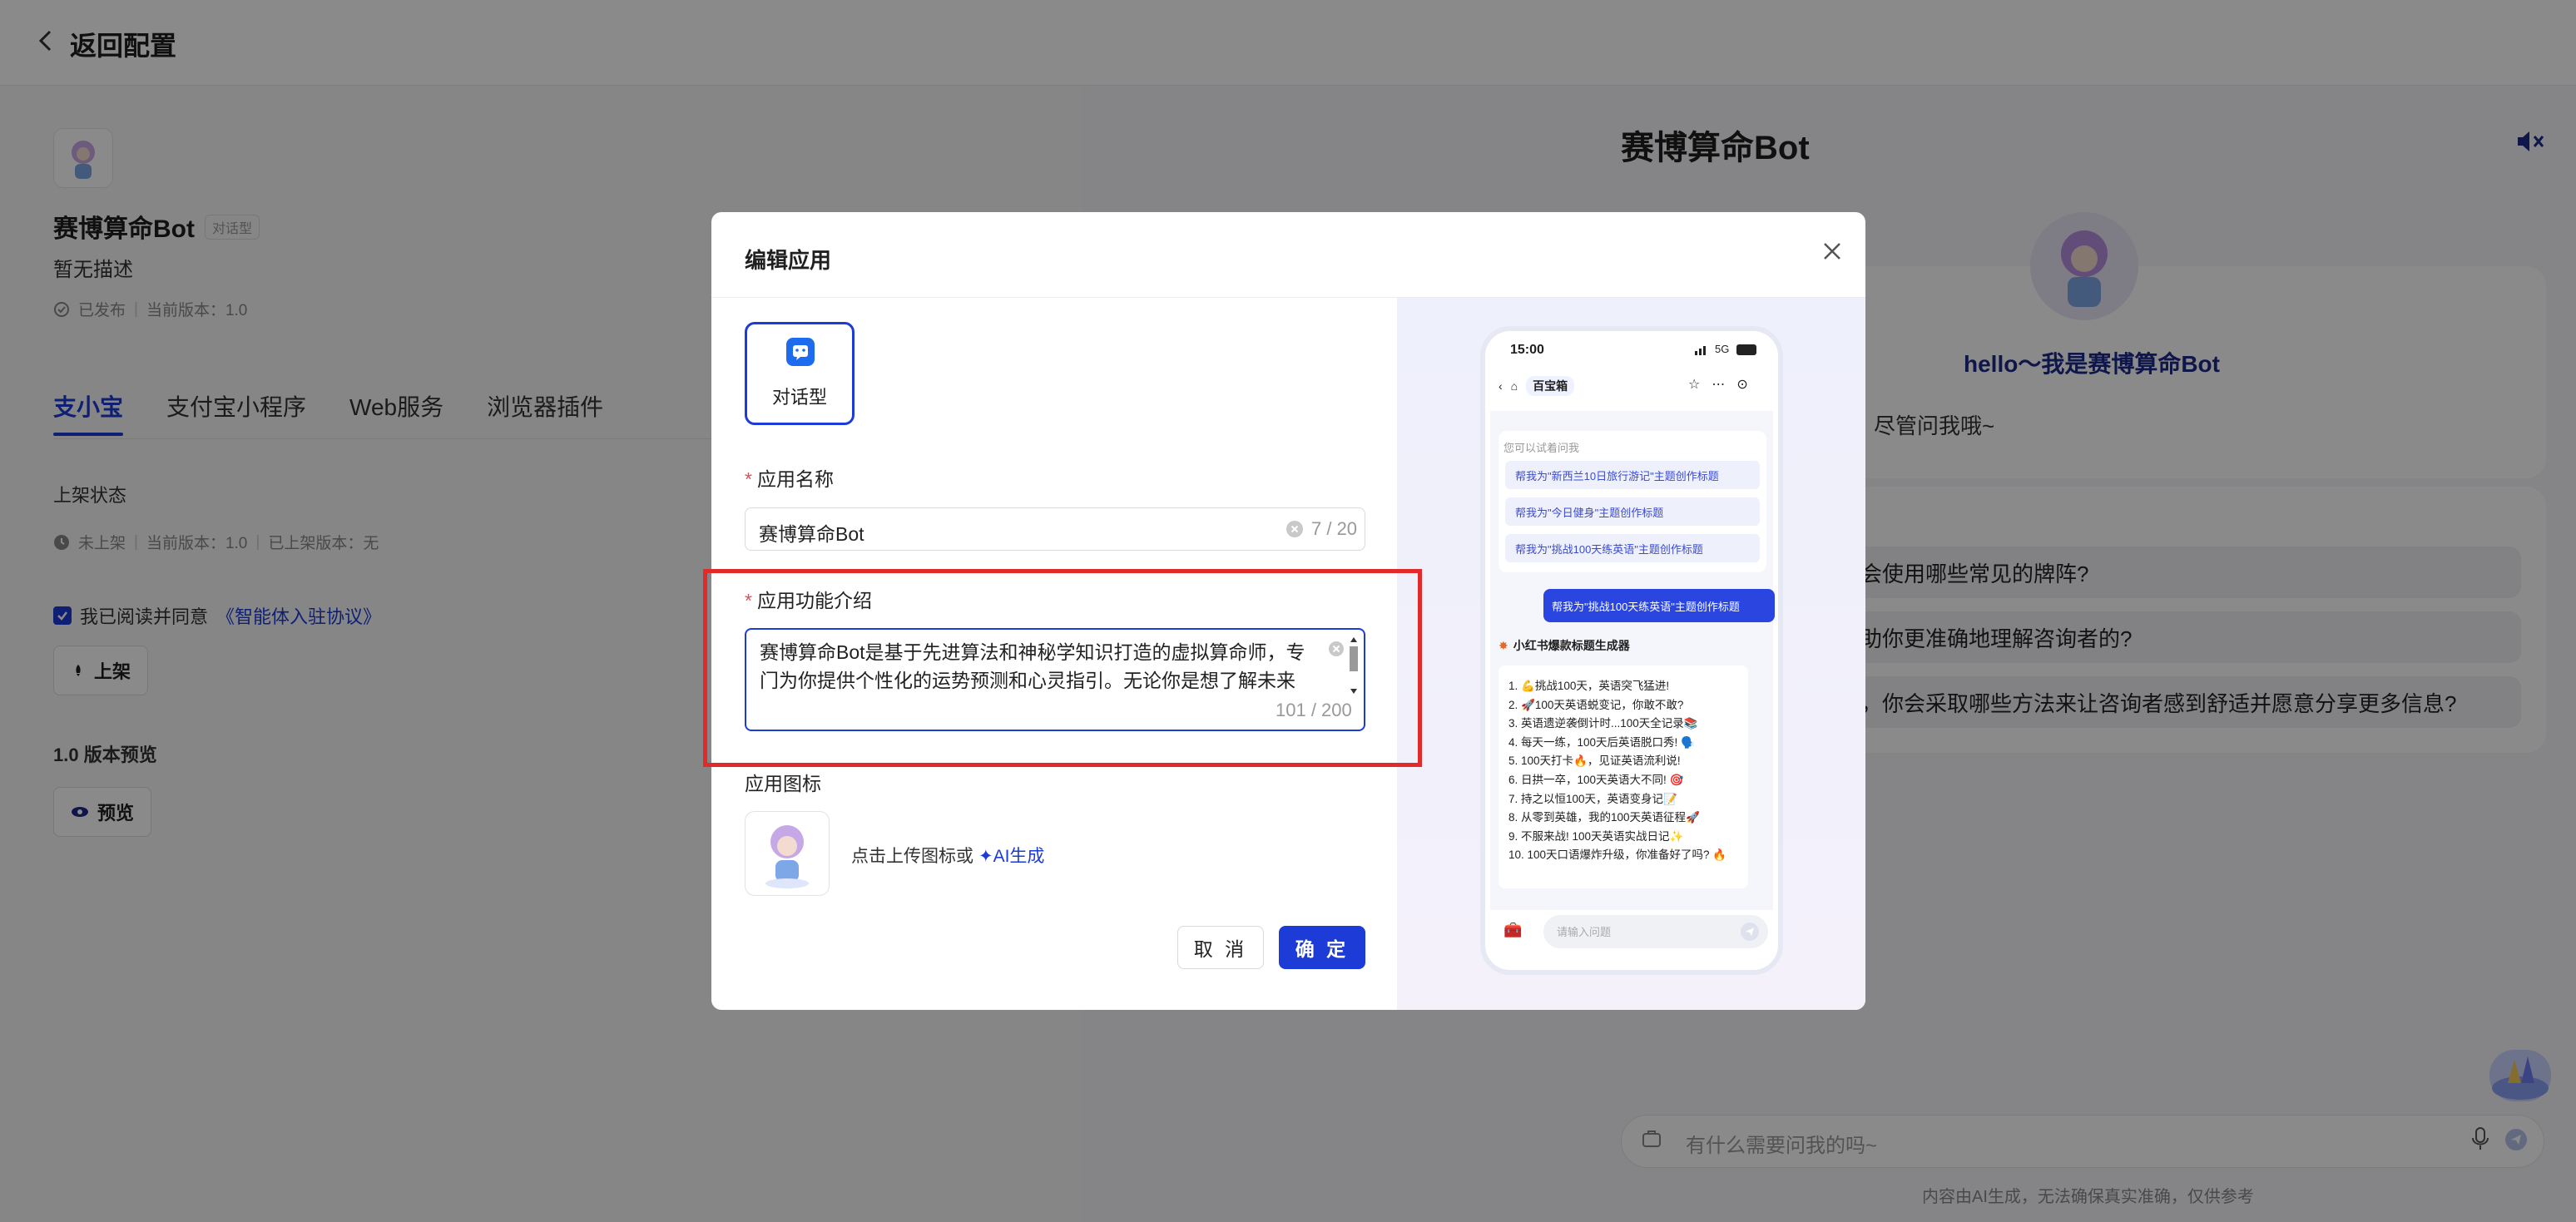 The image size is (2576, 1222). Describe the element at coordinates (1542, 448) in the screenshot. I see `phone-tip: 您可以试着问我` at that location.